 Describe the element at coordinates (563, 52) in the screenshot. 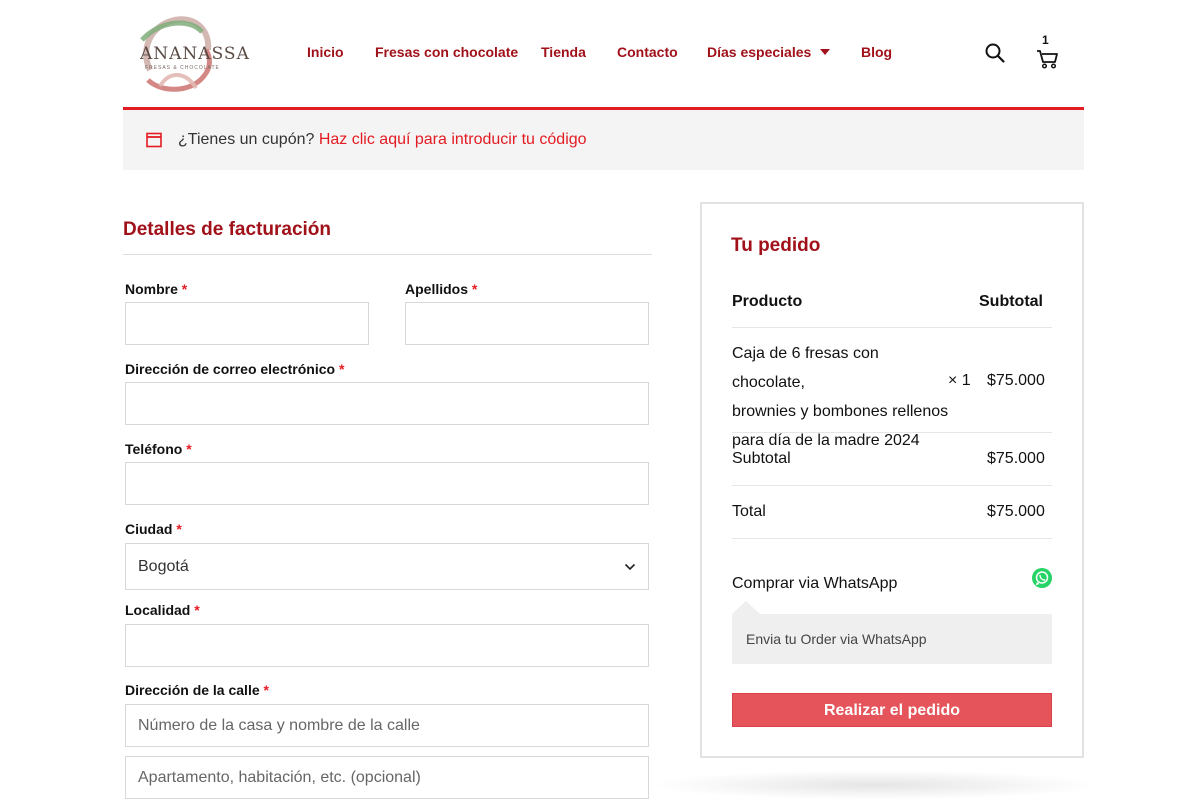

I see `nav-item-tienda: Tienda` at that location.